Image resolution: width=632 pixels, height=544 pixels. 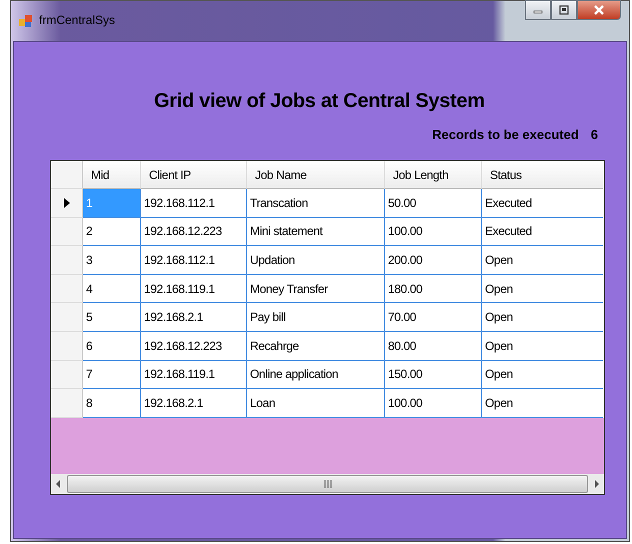 I want to click on column-header: Client IP, so click(x=194, y=175).